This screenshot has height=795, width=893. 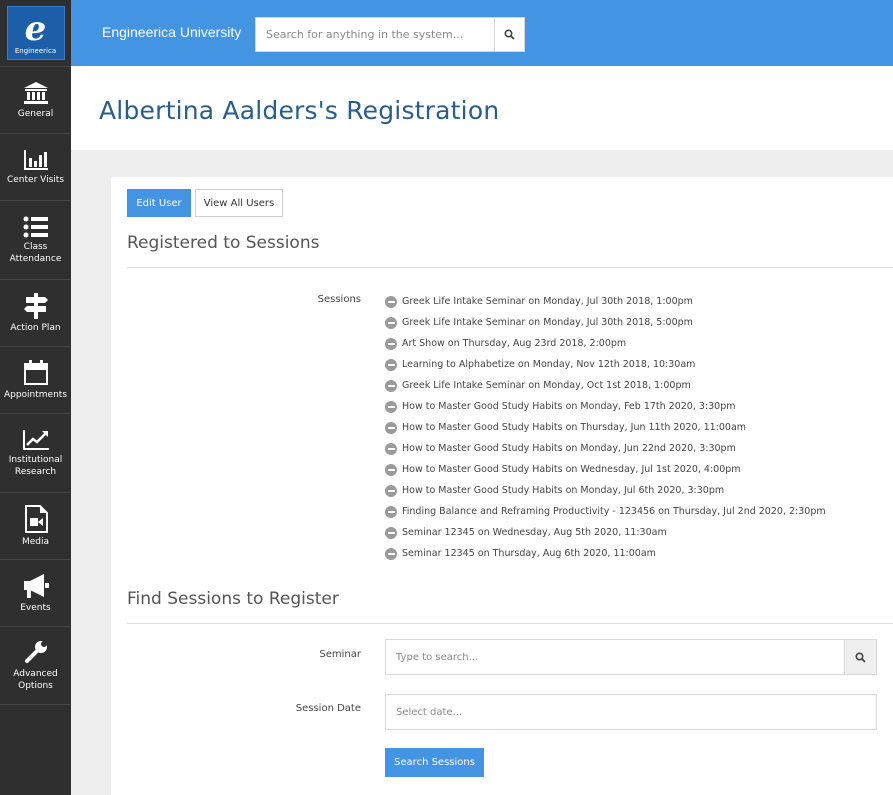 What do you see at coordinates (35, 394) in the screenshot?
I see `sidebar-item-label: Appointments` at bounding box center [35, 394].